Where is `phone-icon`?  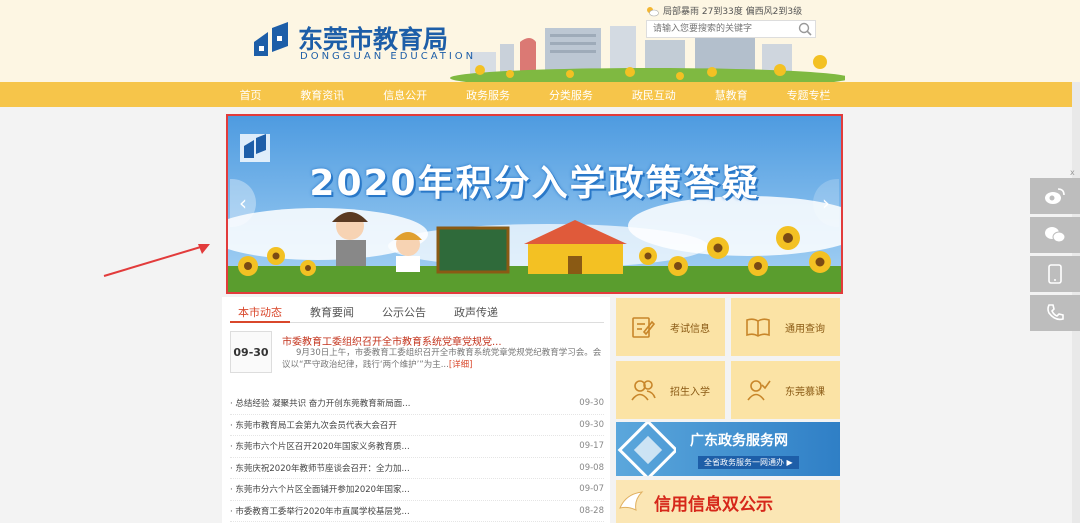
phone-icon is located at coordinates (1055, 312).